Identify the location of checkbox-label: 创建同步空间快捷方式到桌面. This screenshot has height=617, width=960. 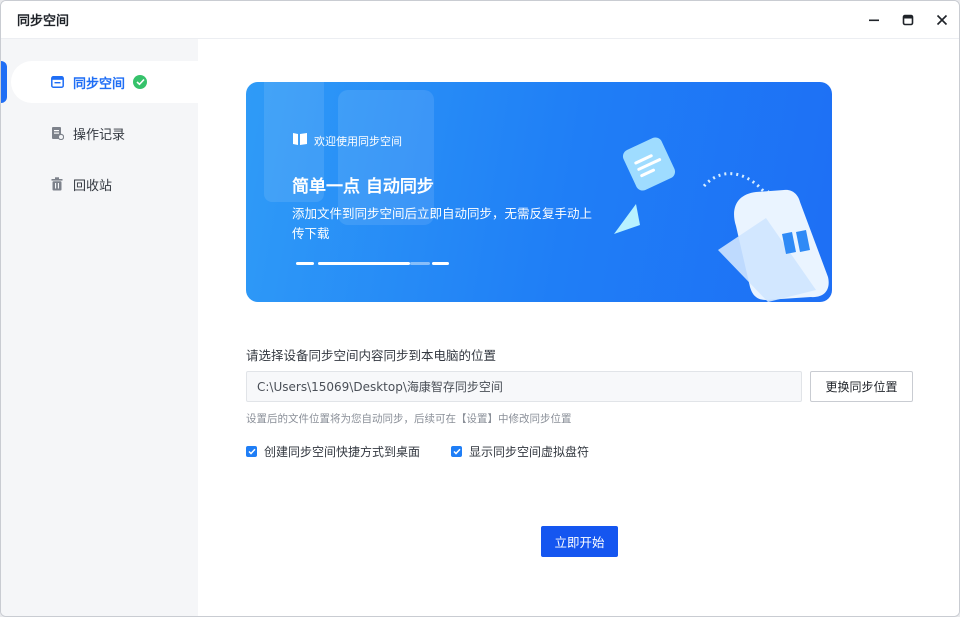
(342, 452).